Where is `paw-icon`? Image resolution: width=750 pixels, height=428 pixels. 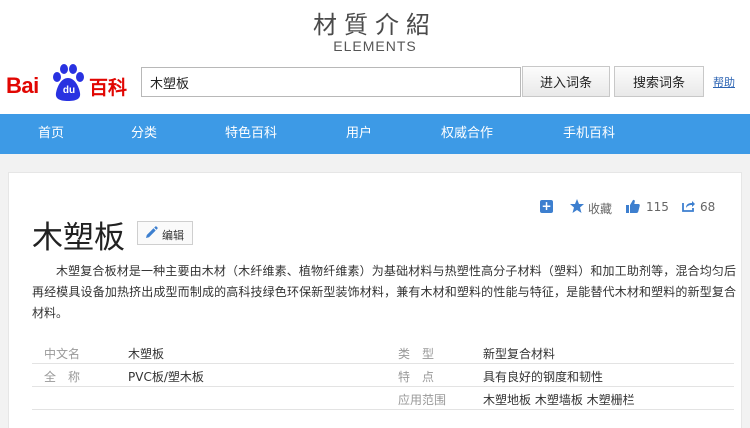
paw-icon is located at coordinates (68, 82).